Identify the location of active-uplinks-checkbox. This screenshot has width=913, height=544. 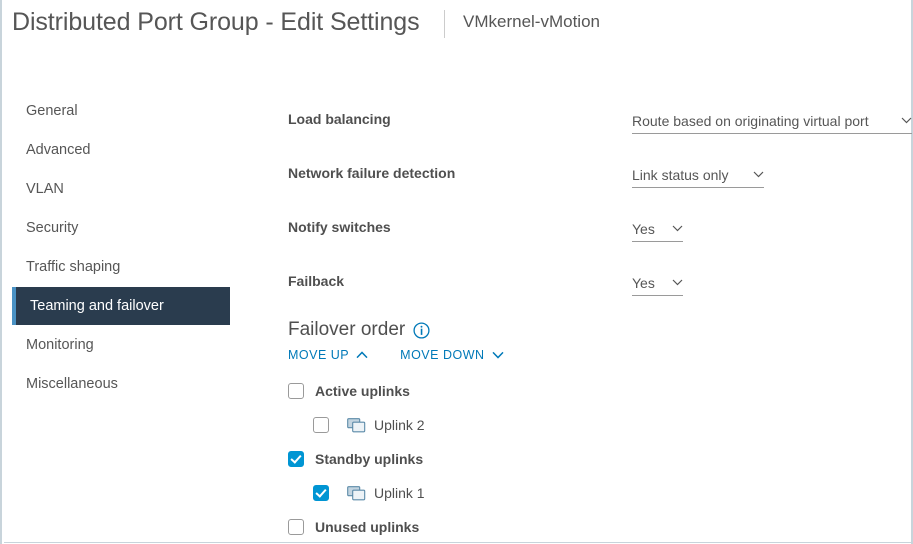
(296, 391).